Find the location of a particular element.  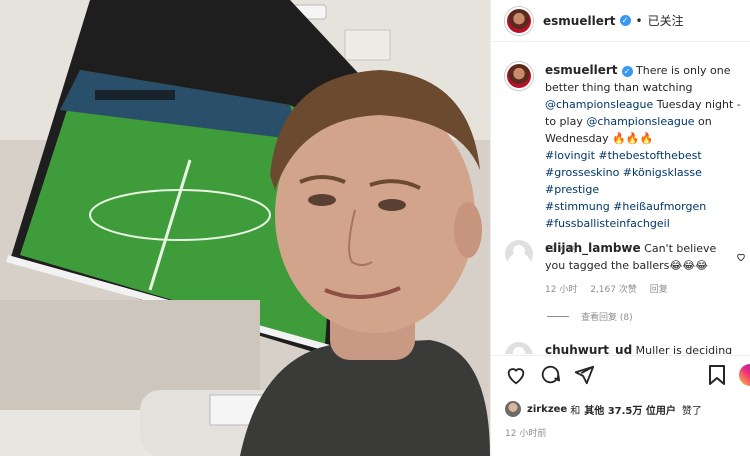

post-timestamp: 12 小时前 is located at coordinates (525, 432).